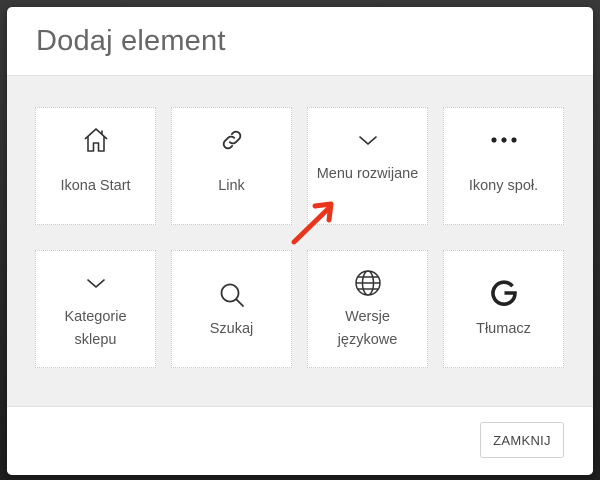  I want to click on google-icon, so click(504, 293).